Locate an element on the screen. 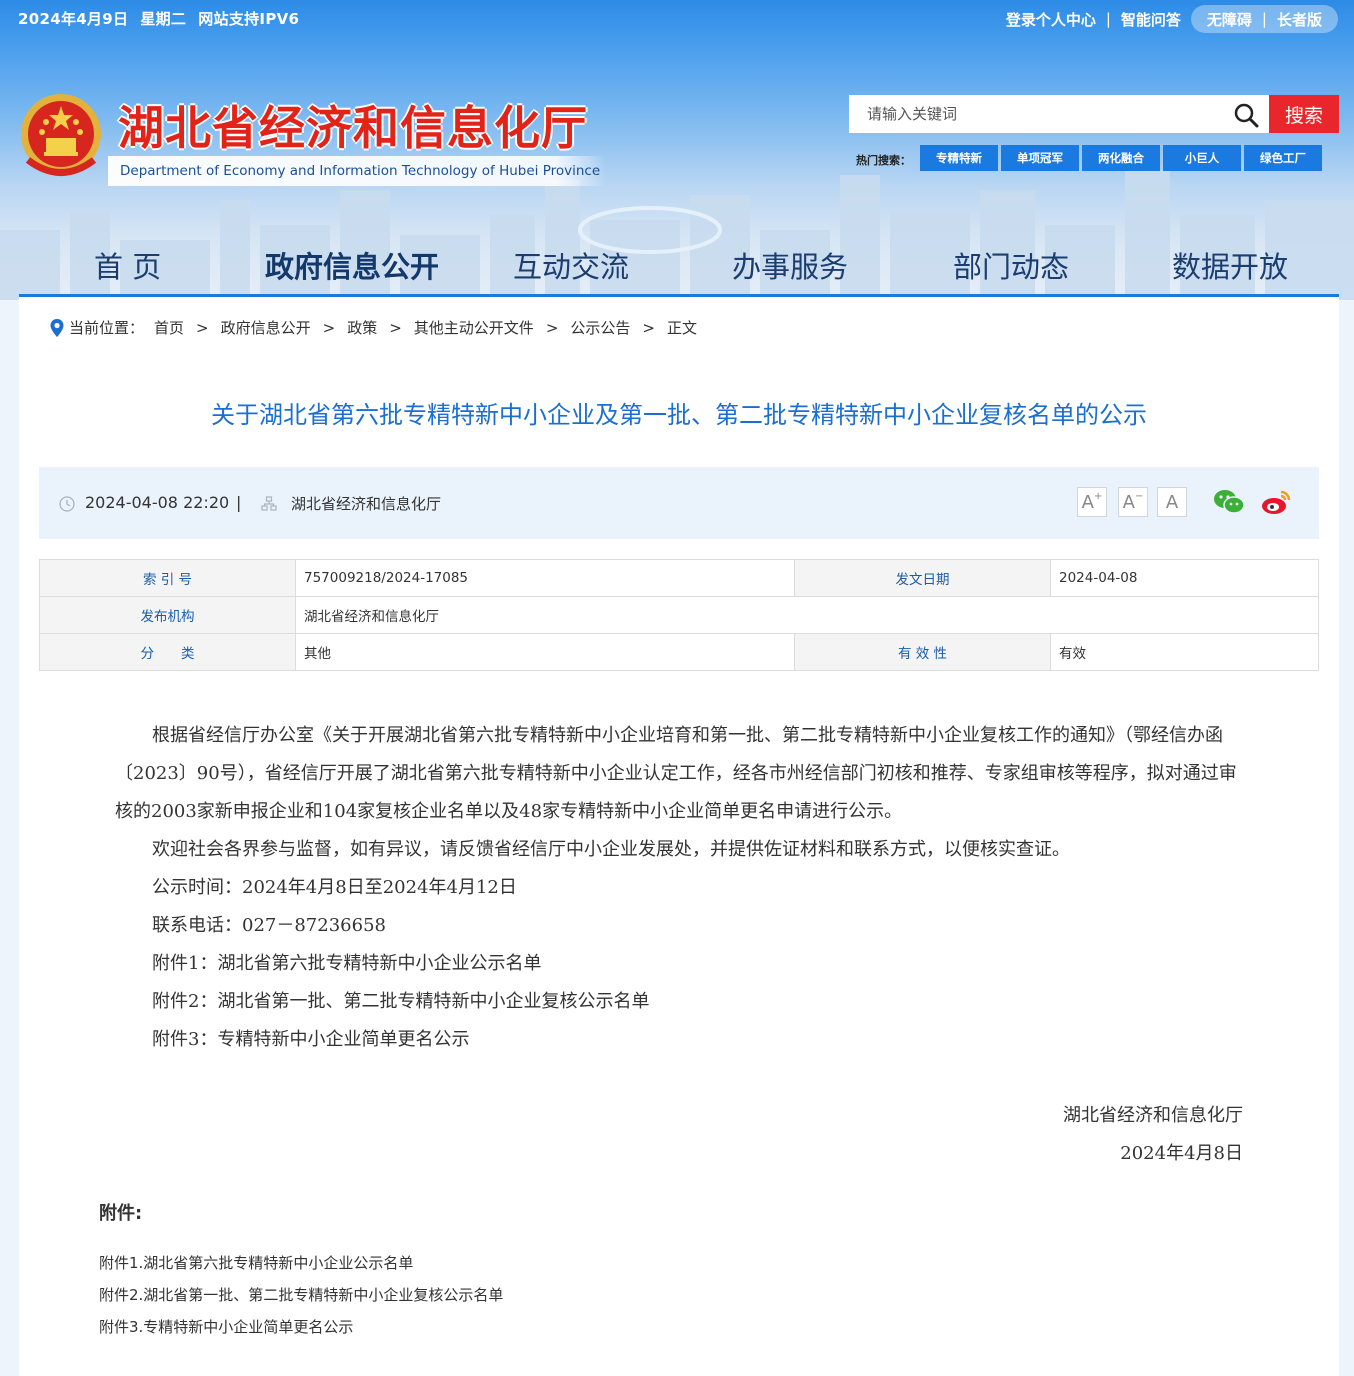 This screenshot has width=1354, height=1376. font-reset-button: A is located at coordinates (1172, 502).